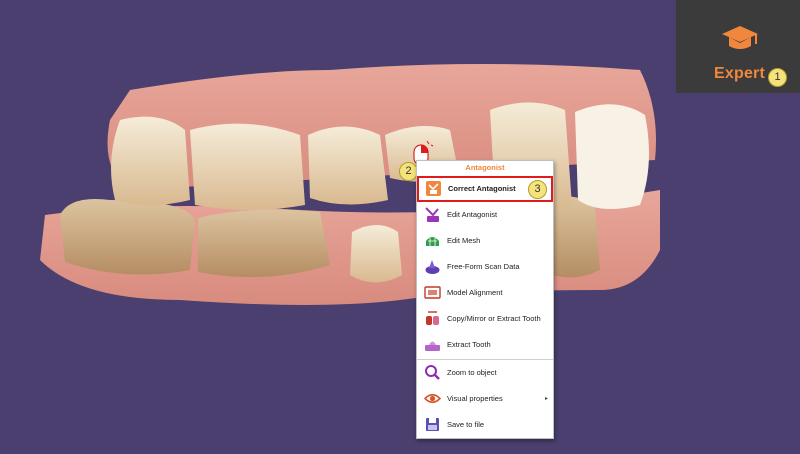  Describe the element at coordinates (485, 167) in the screenshot. I see `menu-header: Antagonist` at that location.